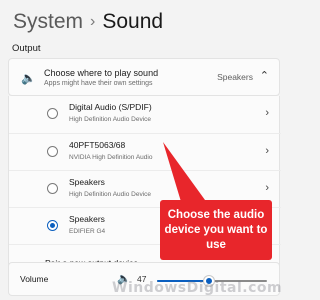  I want to click on callout-pointer-shape, so click(184, 173).